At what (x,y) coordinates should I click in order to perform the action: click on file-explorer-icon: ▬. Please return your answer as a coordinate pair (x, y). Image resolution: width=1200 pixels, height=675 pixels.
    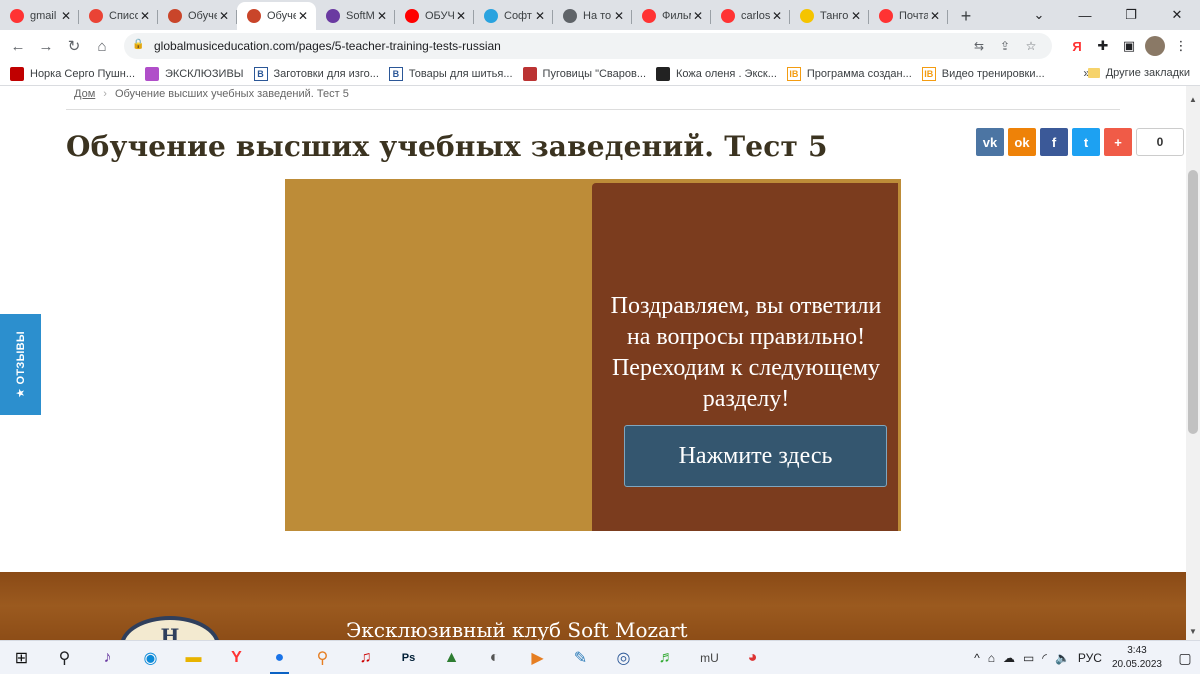
    Looking at the image, I should click on (193, 658).